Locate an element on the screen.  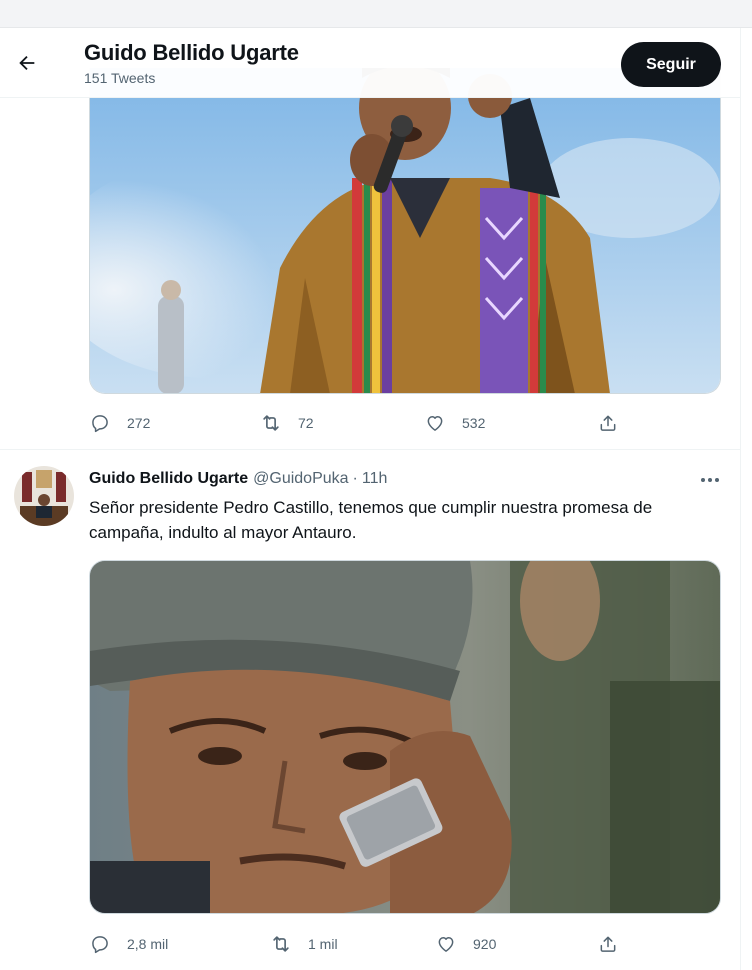
tweet2-header: Guido Bellido Ugarte @GuidoPuka · 11h is located at coordinates (238, 479).